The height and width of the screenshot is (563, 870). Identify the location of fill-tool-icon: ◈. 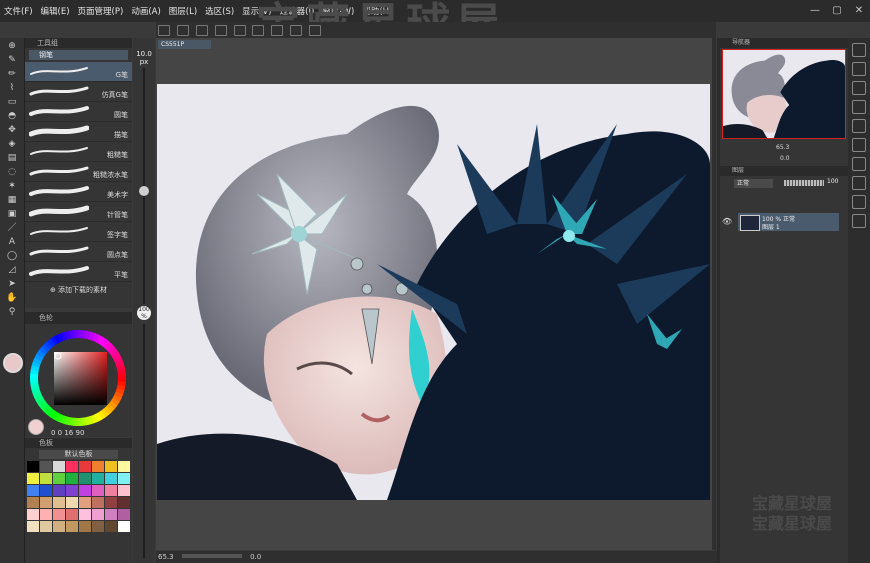
(12, 144).